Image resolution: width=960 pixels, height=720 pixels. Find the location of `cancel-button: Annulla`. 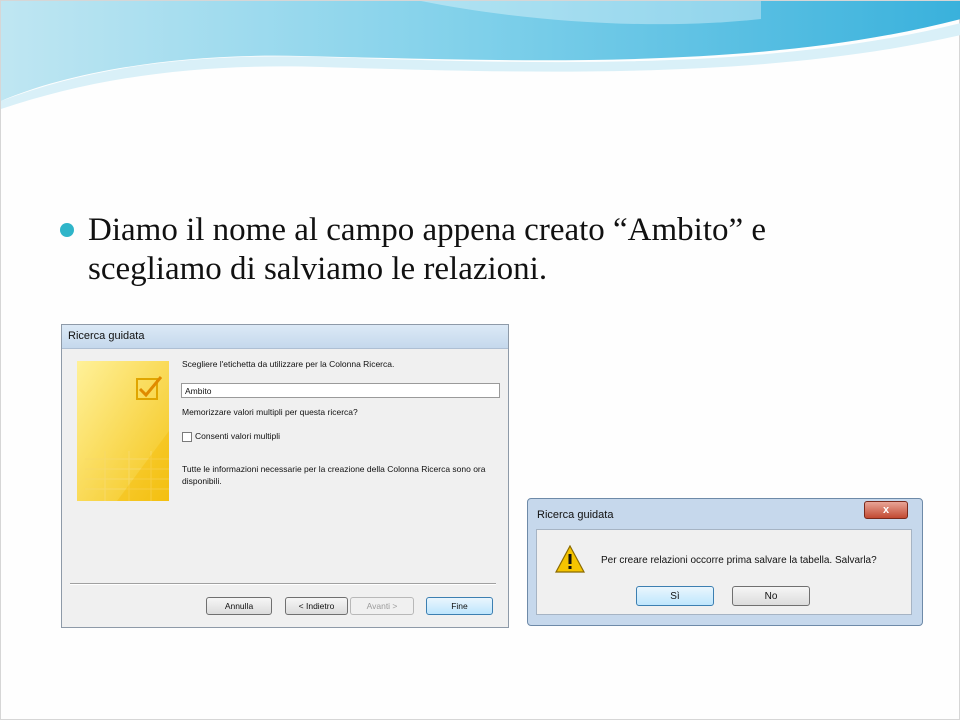

cancel-button: Annulla is located at coordinates (239, 606).